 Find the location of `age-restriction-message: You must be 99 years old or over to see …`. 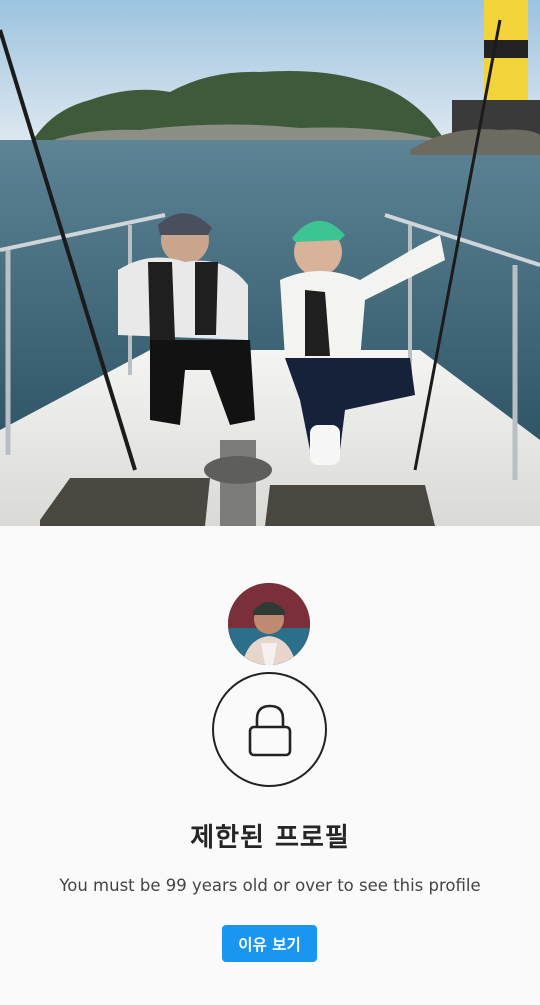

age-restriction-message: You must be 99 years old or over to see … is located at coordinates (270, 885).